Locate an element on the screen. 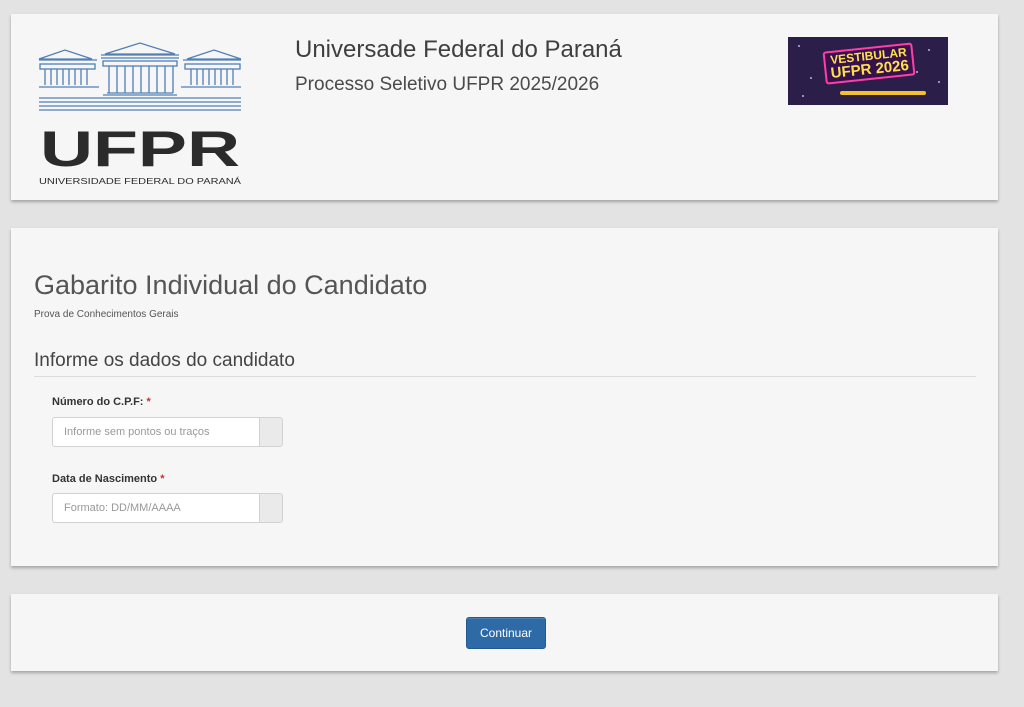 The image size is (1024, 707). birth-date-input-group is located at coordinates (167, 508).